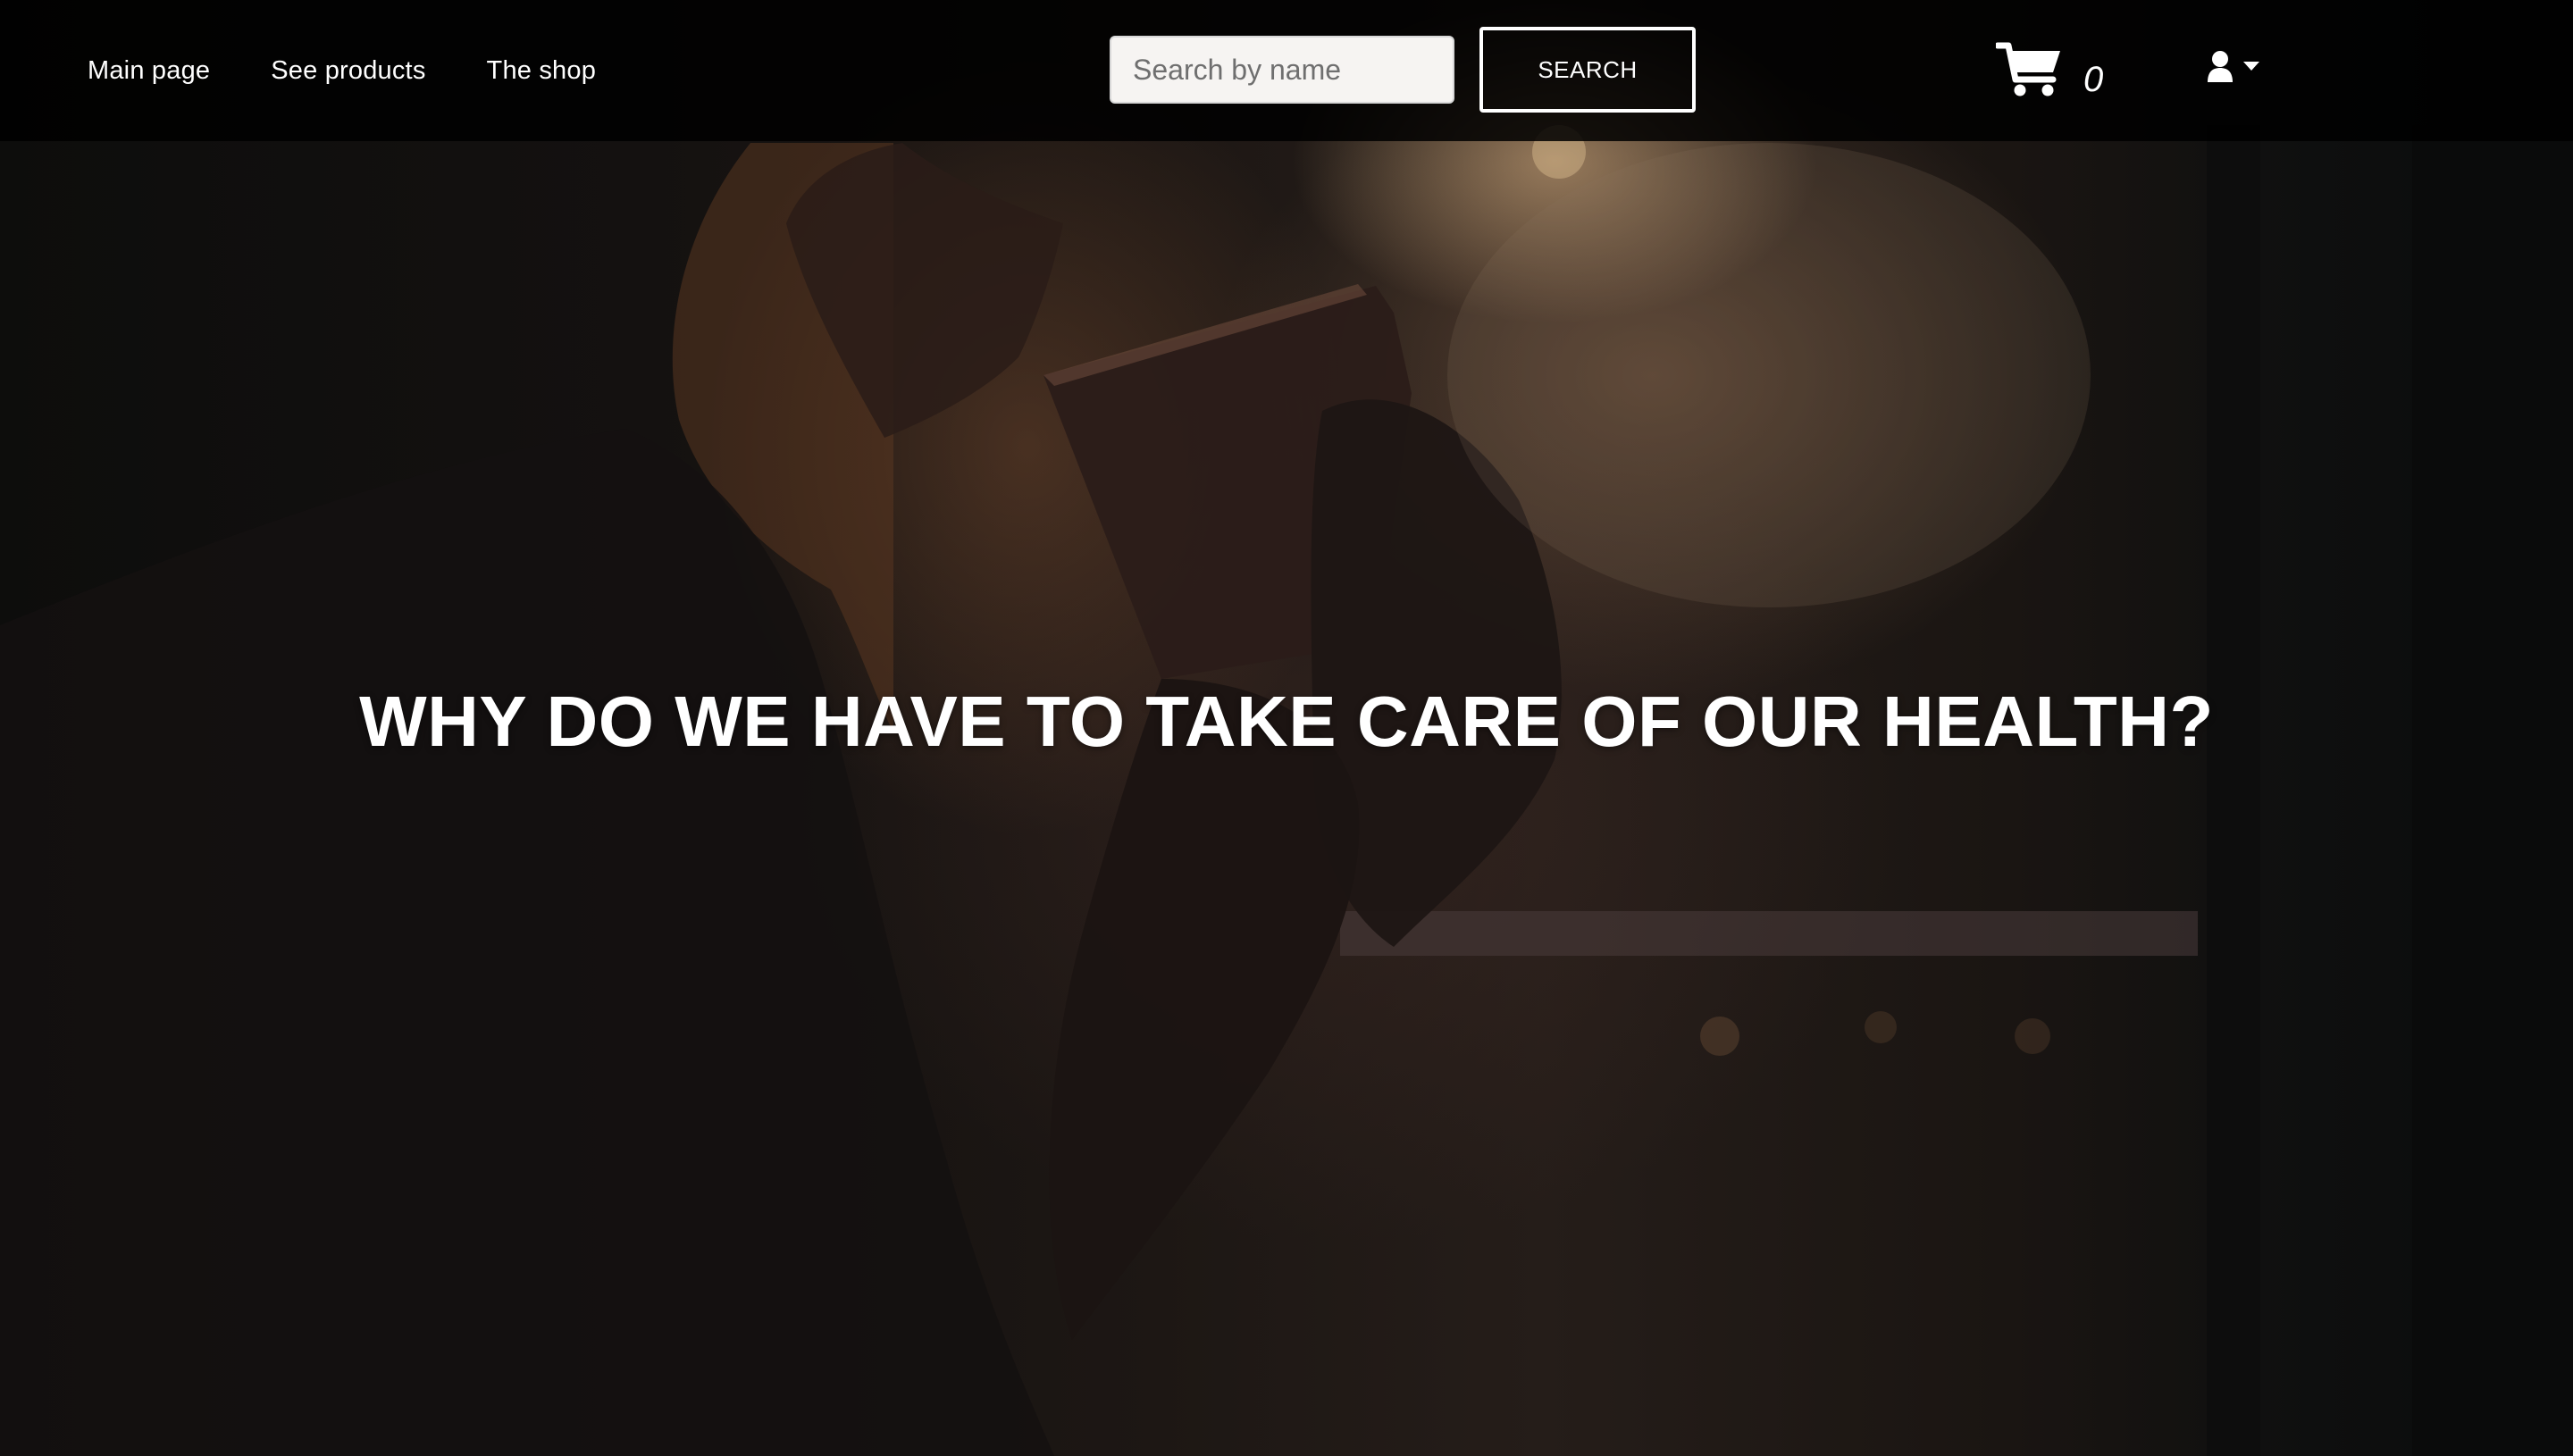 The width and height of the screenshot is (2573, 1456). I want to click on user-menu-toggle, so click(2233, 67).